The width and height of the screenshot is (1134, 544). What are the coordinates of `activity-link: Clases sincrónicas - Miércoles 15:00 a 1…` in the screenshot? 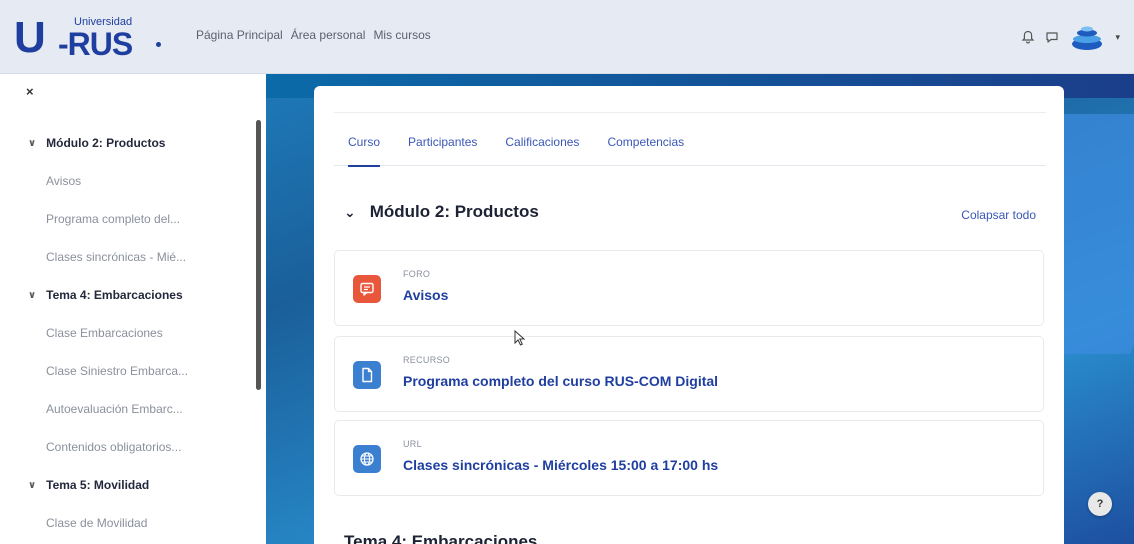 It's located at (560, 465).